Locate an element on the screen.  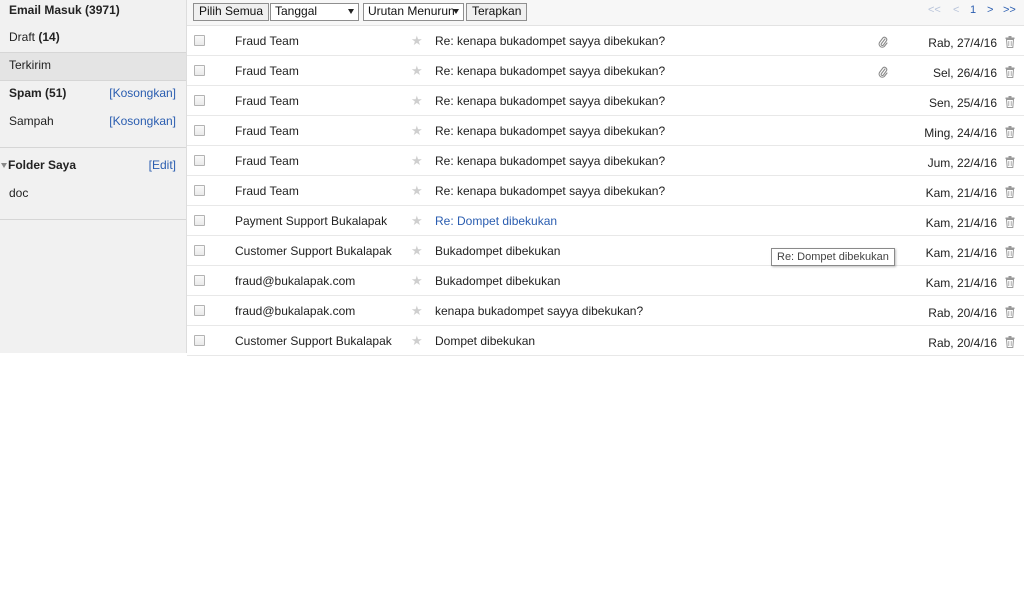
email-date: Rab, 27/4/16 is located at coordinates (962, 43).